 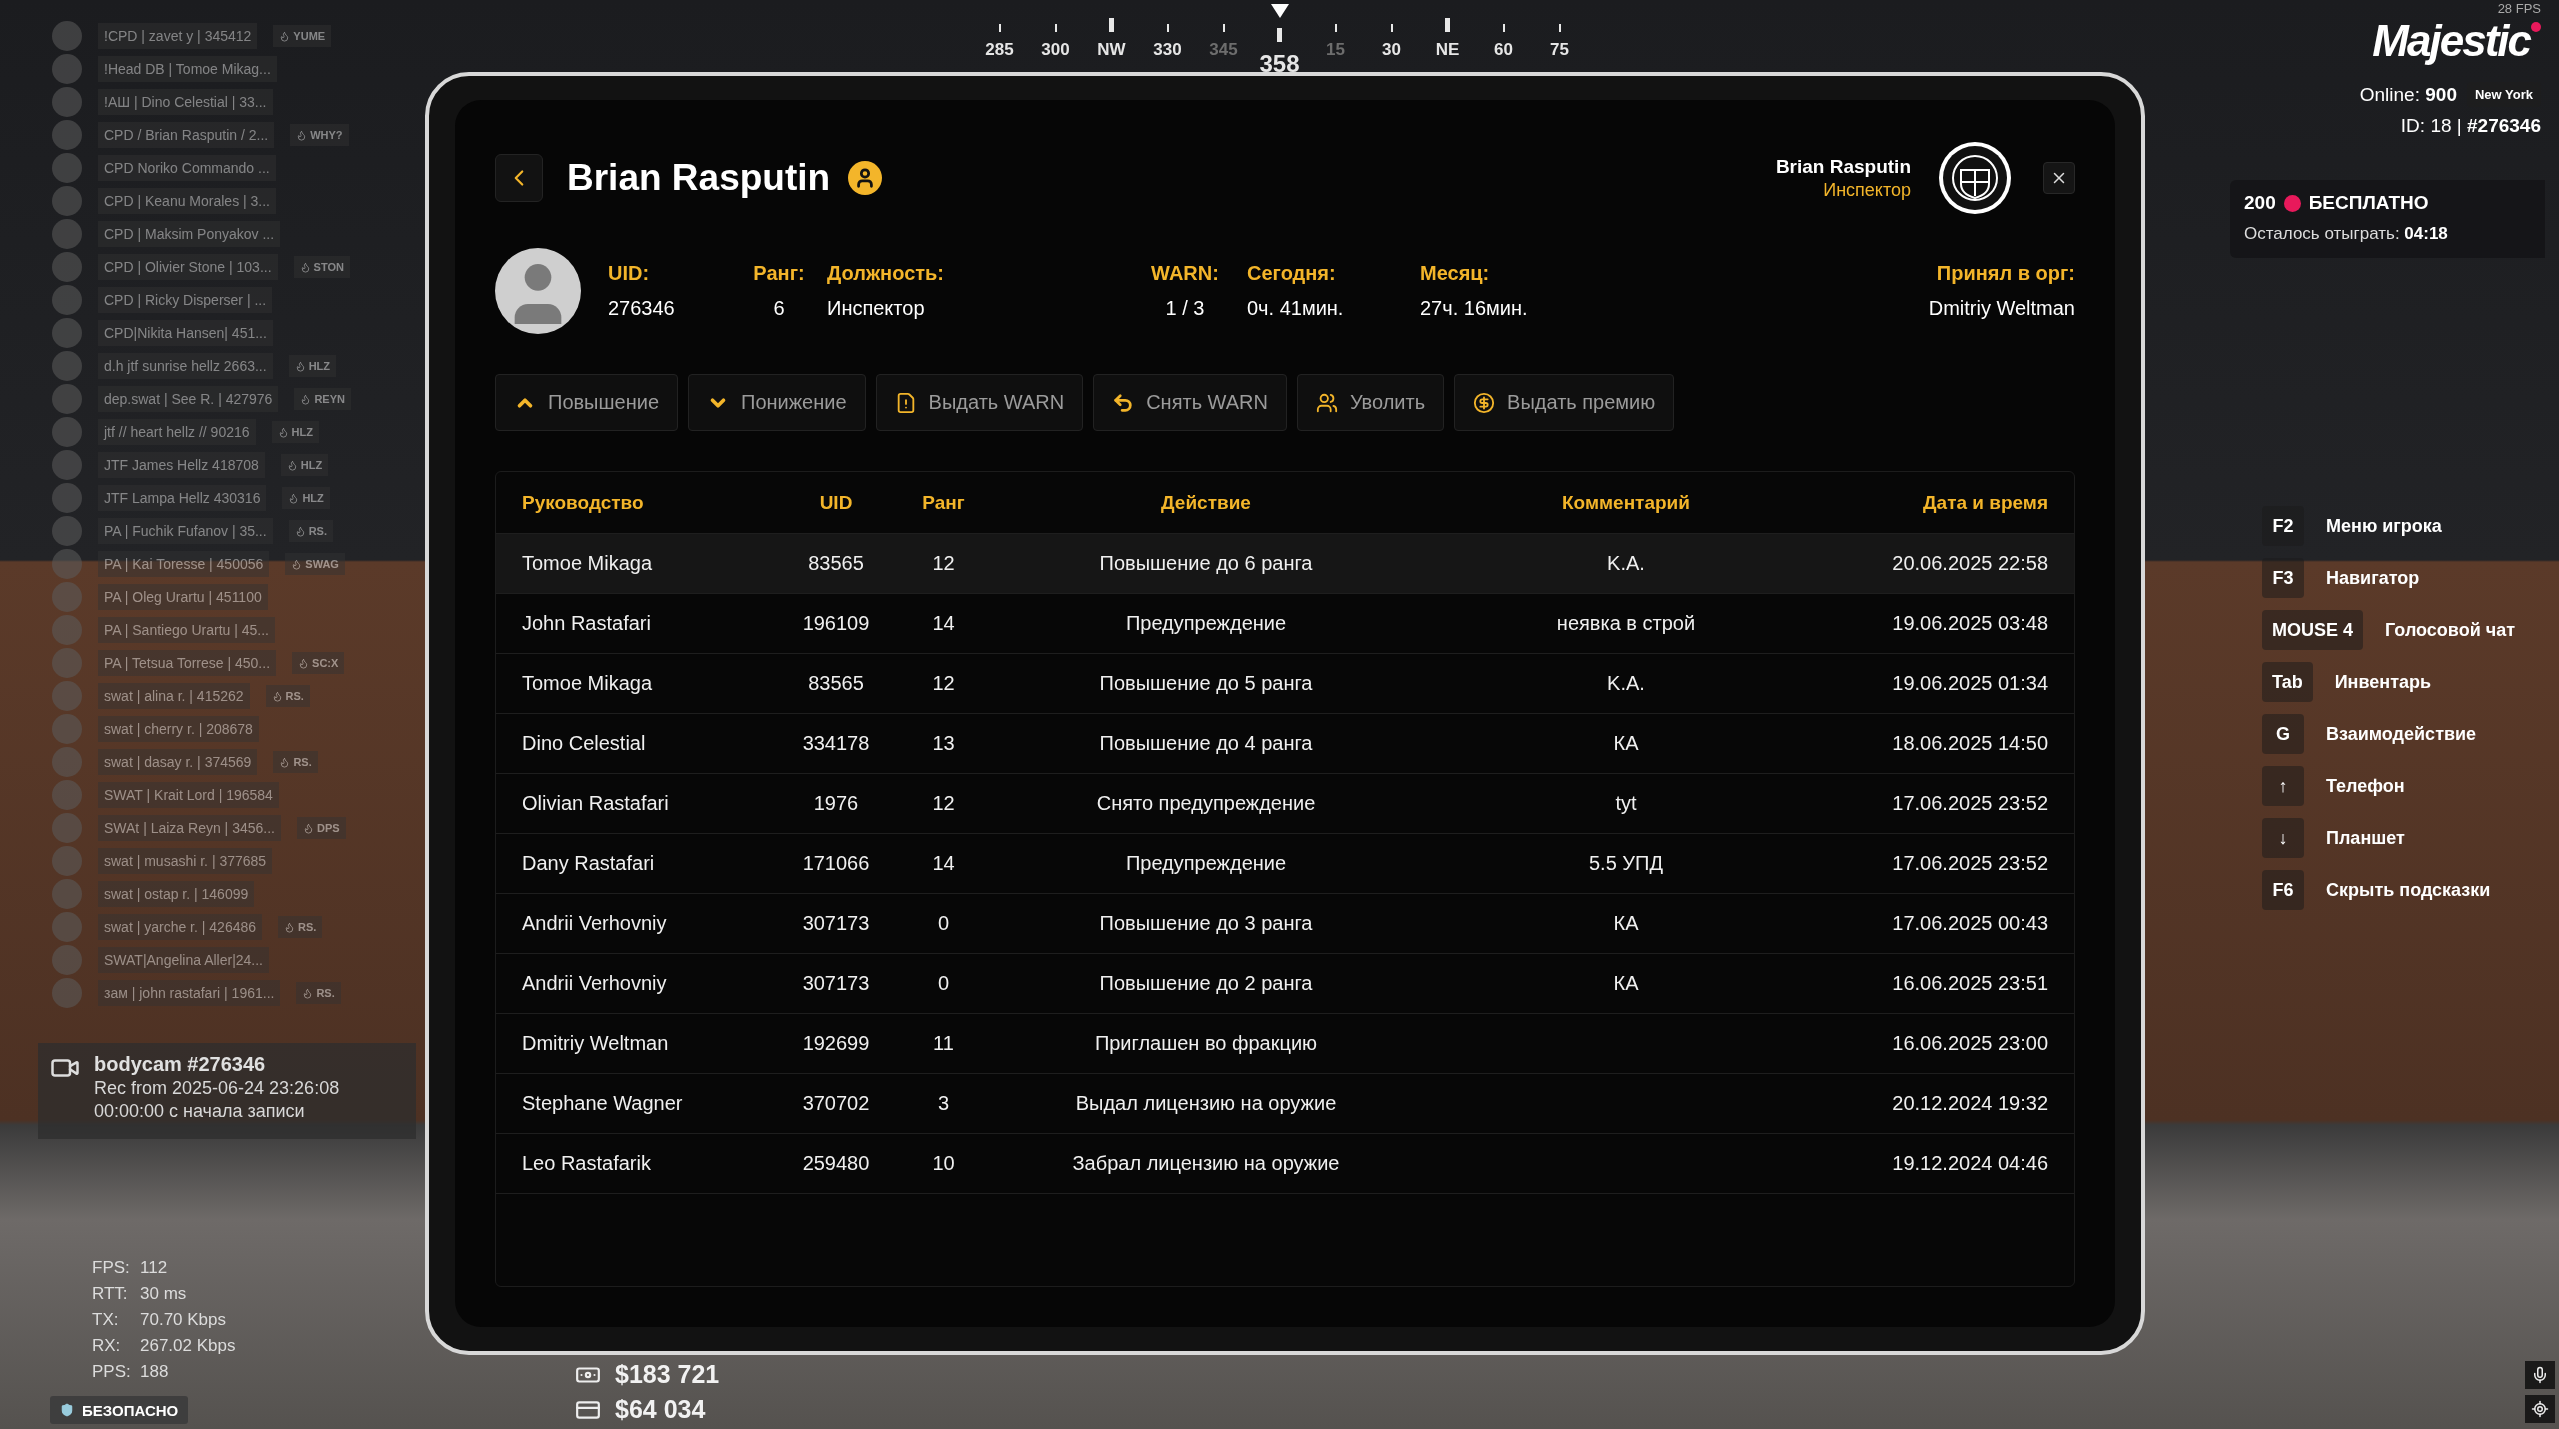 What do you see at coordinates (1626, 863) in the screenshot?
I see `table-cell-text: 5.5 УПД` at bounding box center [1626, 863].